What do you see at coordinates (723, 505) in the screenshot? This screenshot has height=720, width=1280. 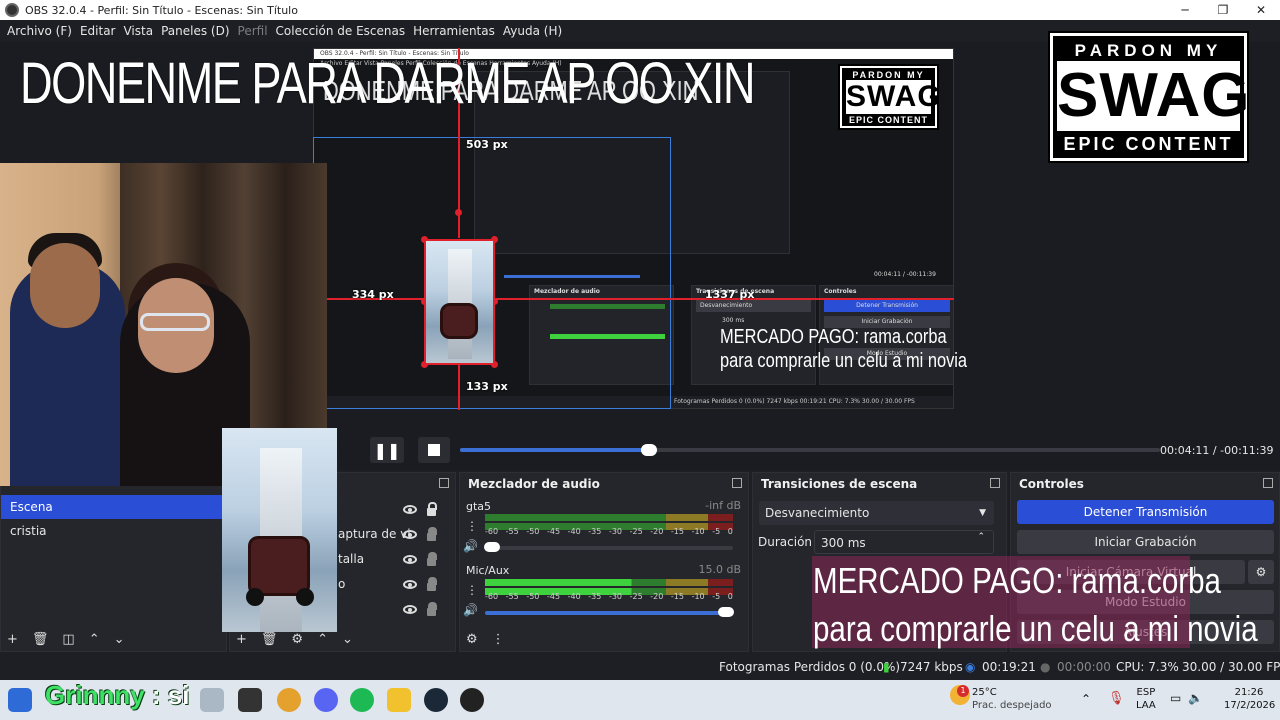 I see `channel-db: -inf dB` at bounding box center [723, 505].